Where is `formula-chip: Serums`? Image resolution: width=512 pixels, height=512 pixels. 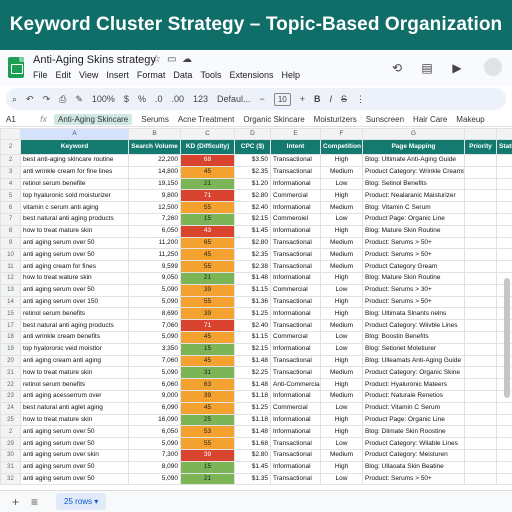
formula-chip: Serums is located at coordinates (155, 119).